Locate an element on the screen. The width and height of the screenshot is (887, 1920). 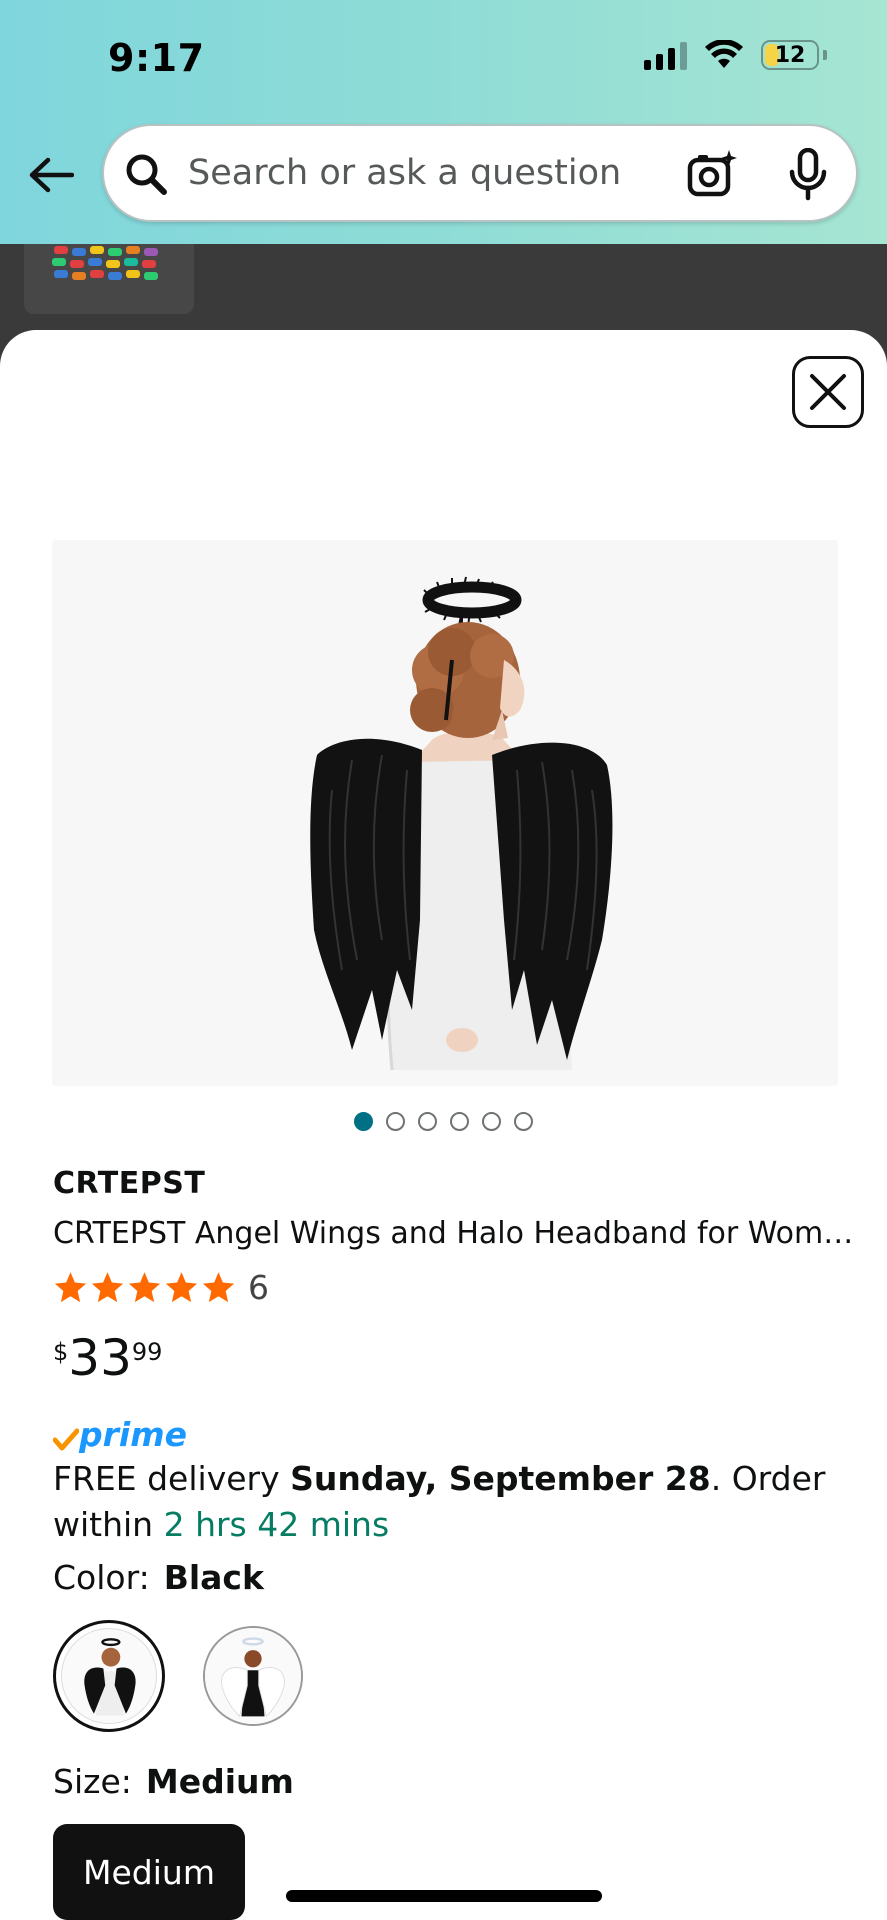
star-rating: 6 is located at coordinates (161, 1287).